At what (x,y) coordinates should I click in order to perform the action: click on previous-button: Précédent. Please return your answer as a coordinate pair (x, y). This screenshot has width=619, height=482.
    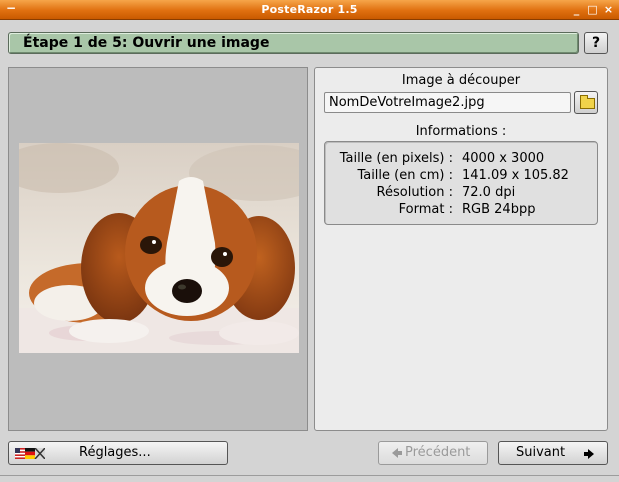
    Looking at the image, I should click on (433, 453).